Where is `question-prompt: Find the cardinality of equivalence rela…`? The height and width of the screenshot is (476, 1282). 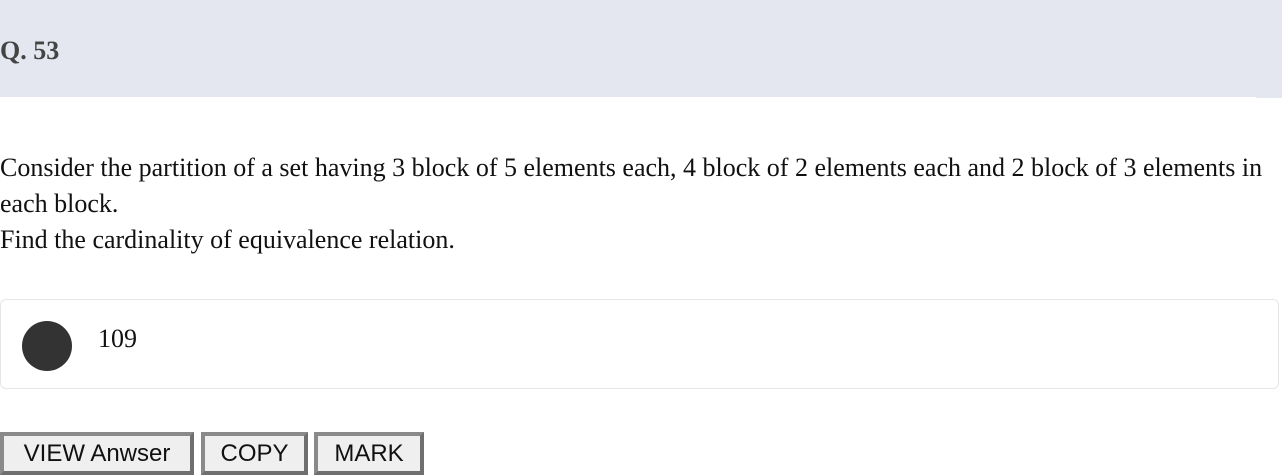 question-prompt: Find the cardinality of equivalence rela… is located at coordinates (227, 239).